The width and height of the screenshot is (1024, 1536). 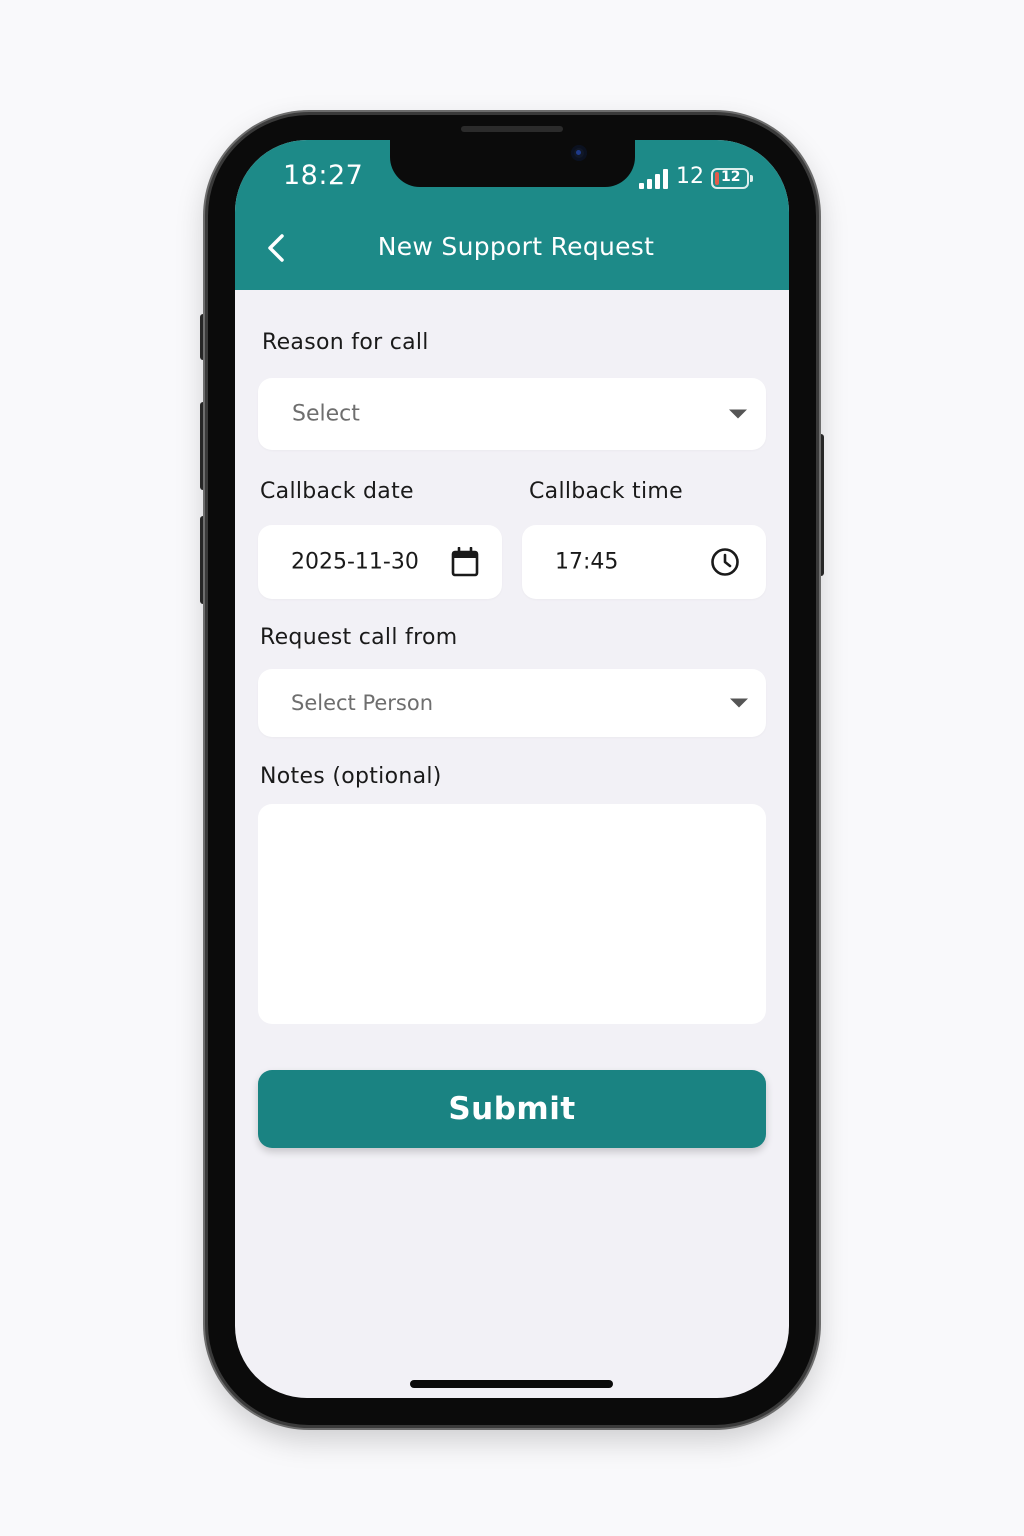 What do you see at coordinates (516, 246) in the screenshot?
I see `page-title: New Support Request` at bounding box center [516, 246].